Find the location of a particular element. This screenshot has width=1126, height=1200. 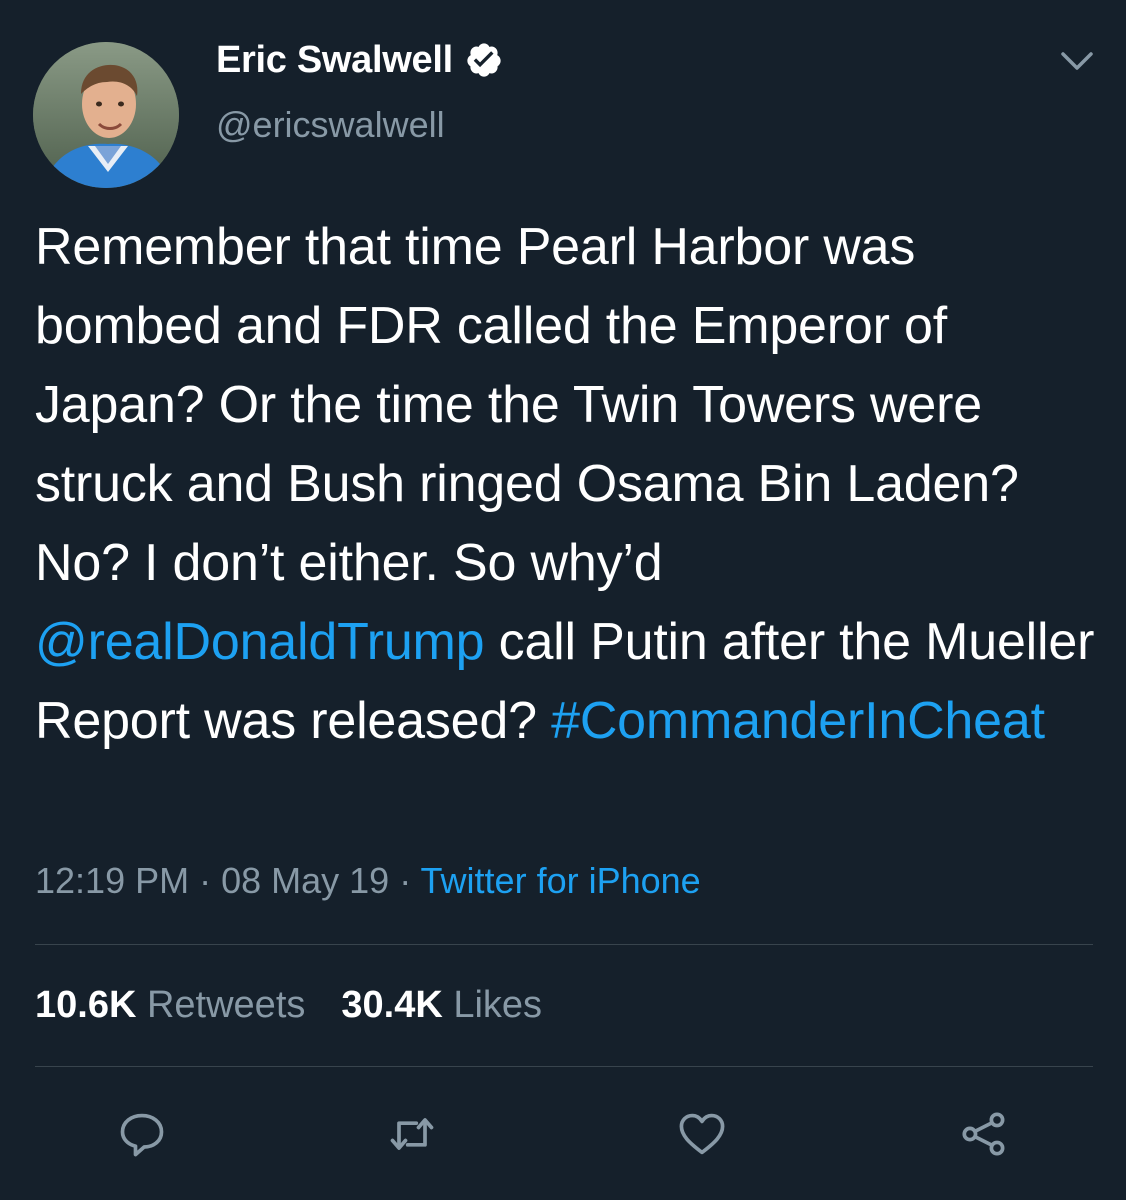

share-icon is located at coordinates (984, 1134).